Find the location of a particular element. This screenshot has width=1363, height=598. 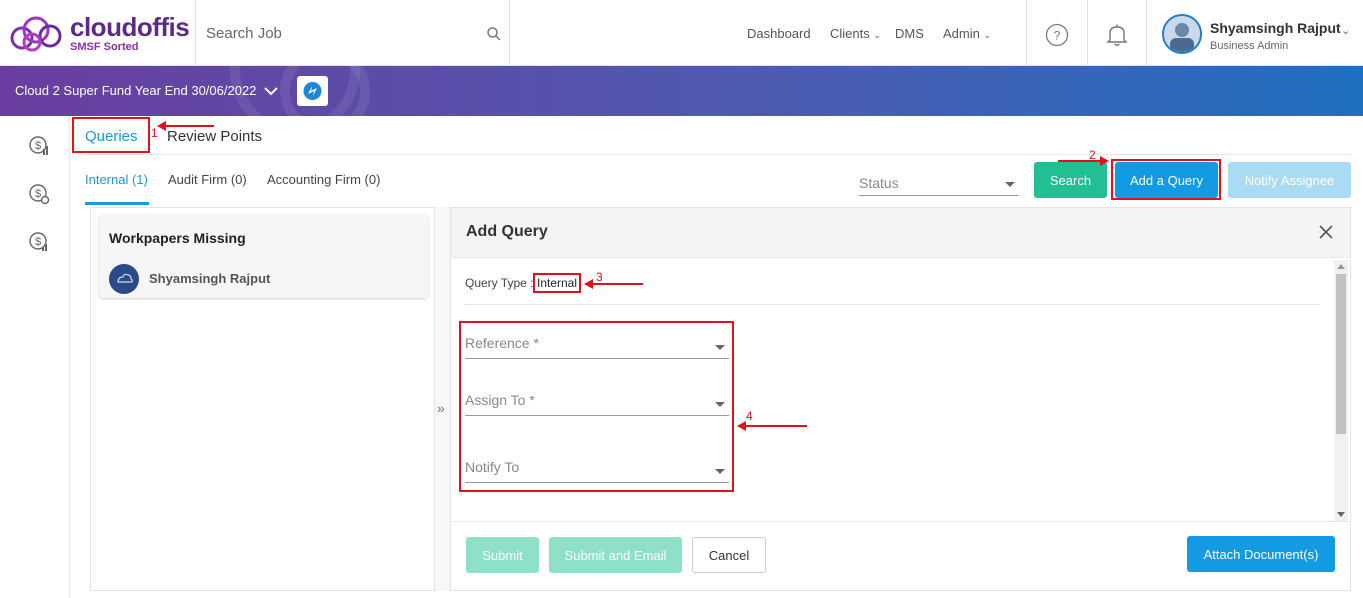

logo-text: cloudoffis is located at coordinates (130, 27).